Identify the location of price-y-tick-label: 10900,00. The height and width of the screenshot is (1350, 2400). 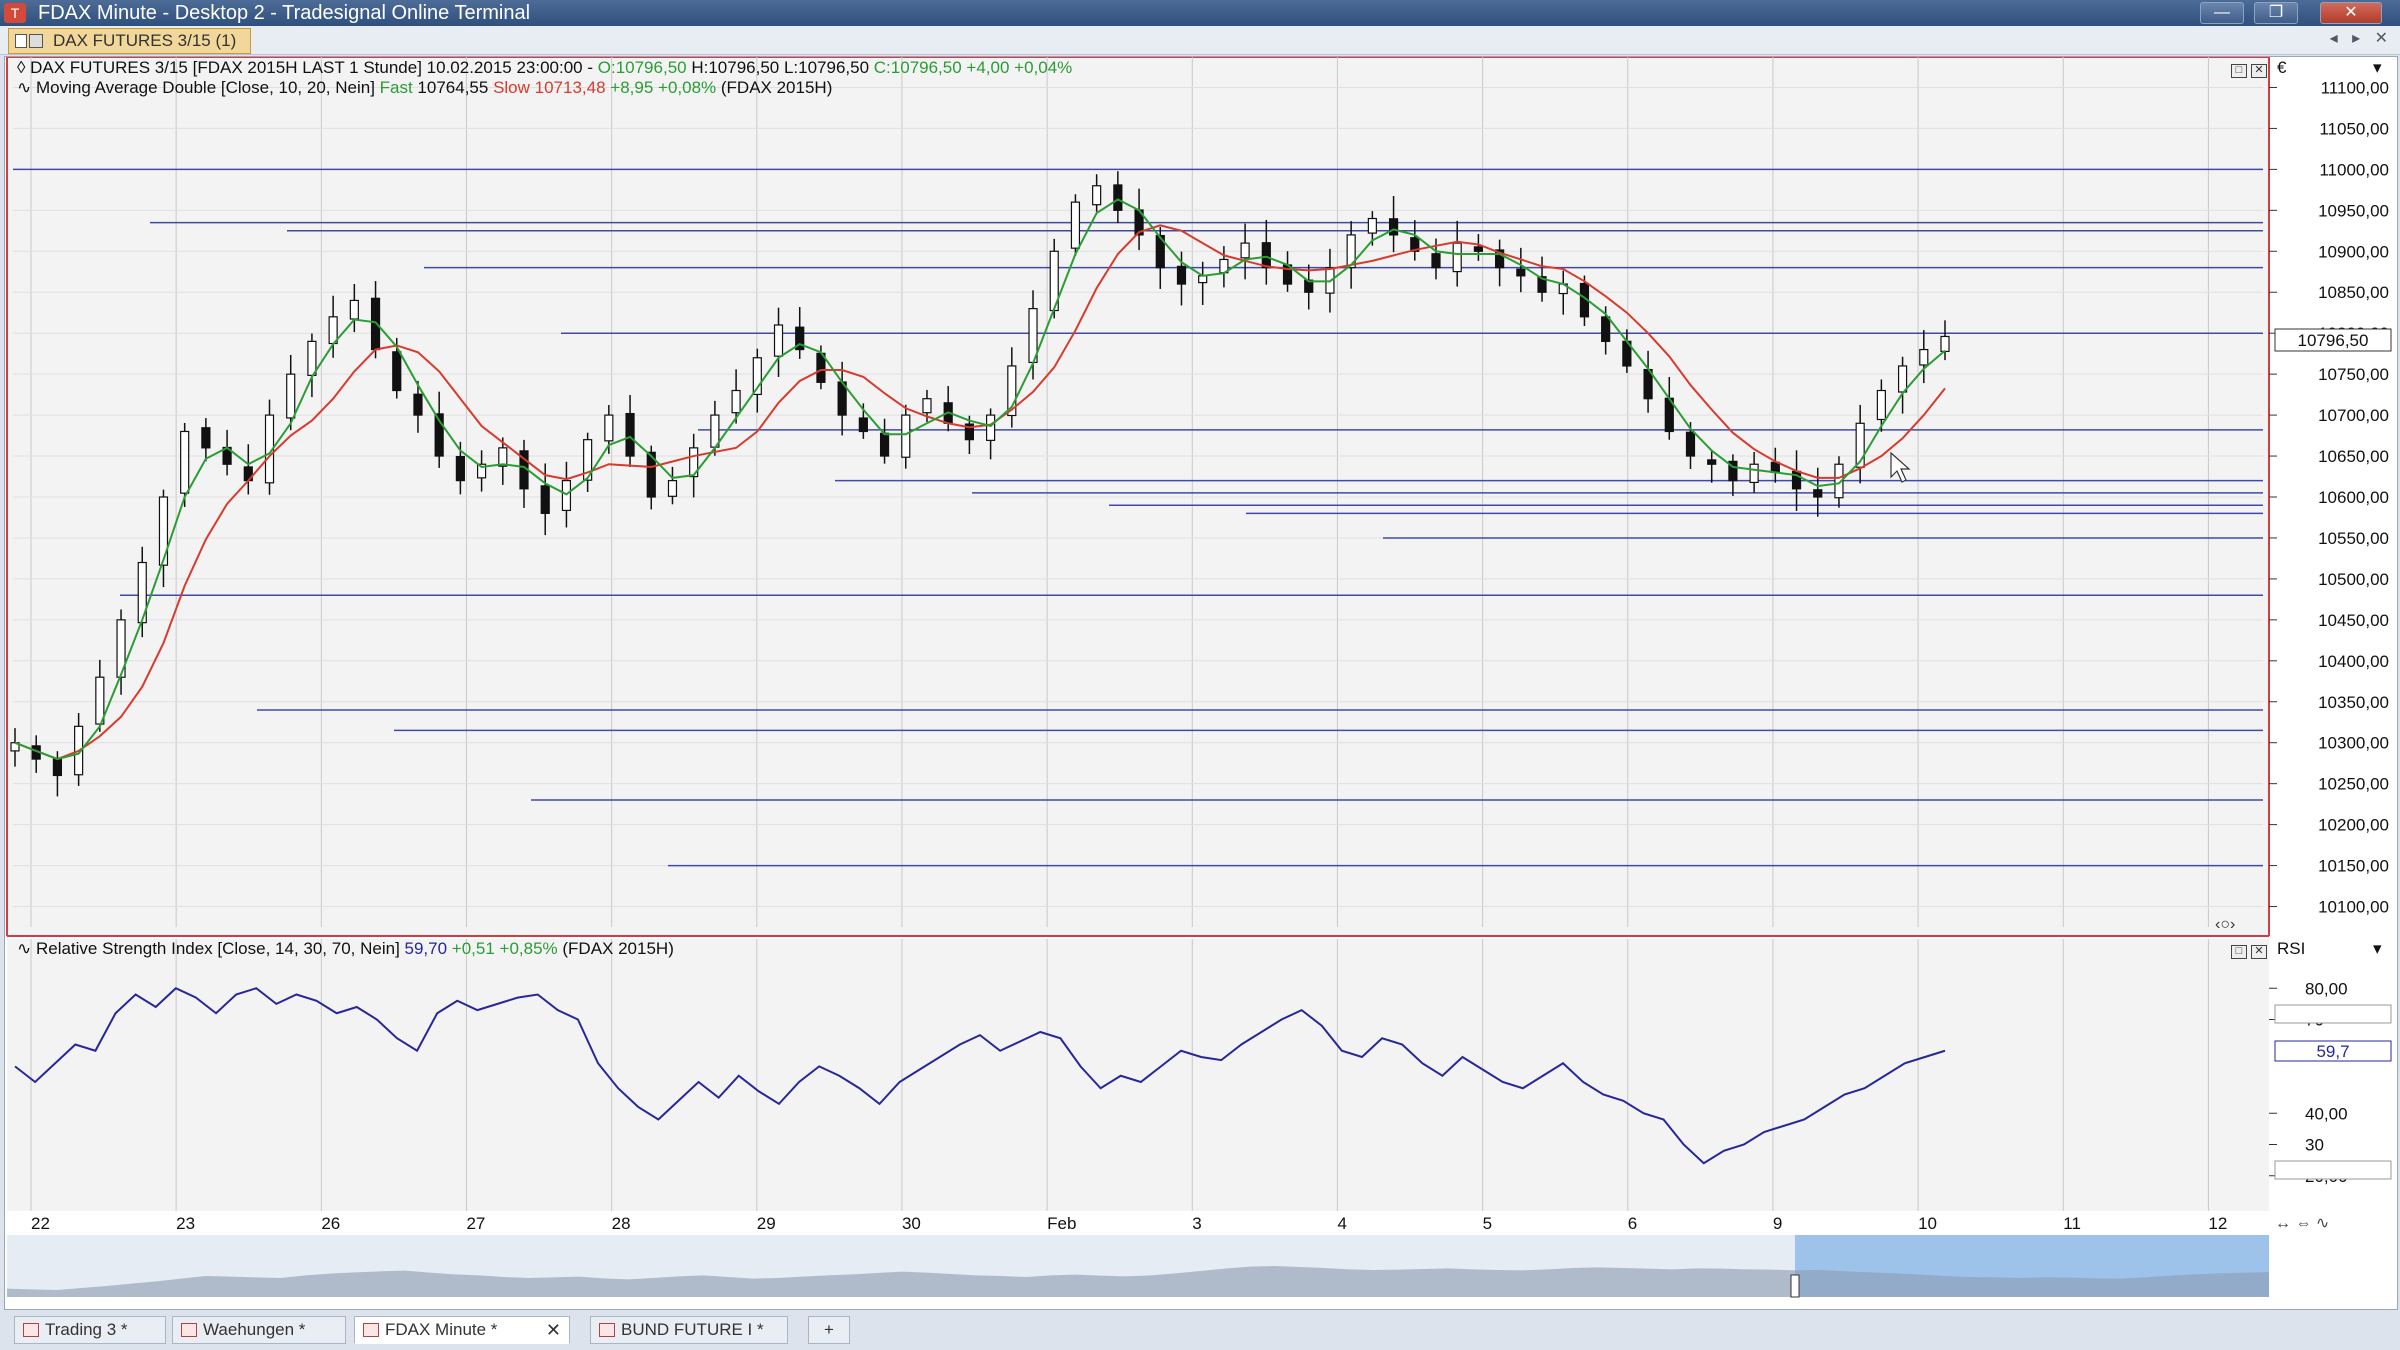
(2353, 251).